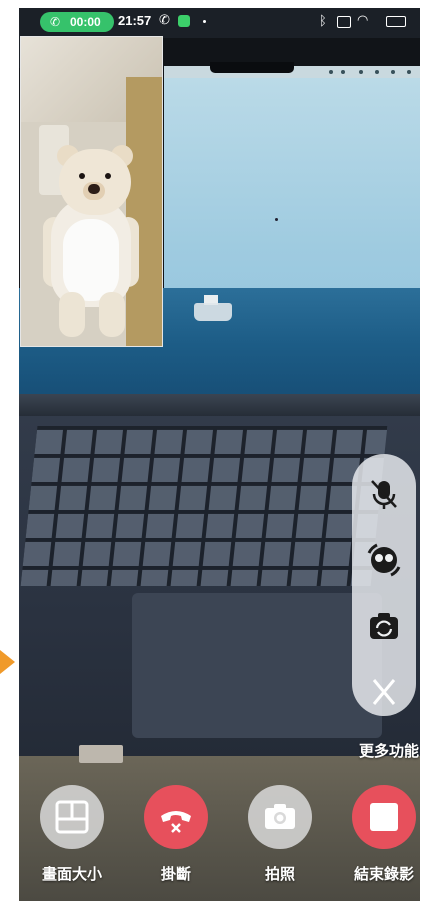  Describe the element at coordinates (91, 191) in the screenshot. I see `self-view-pip` at that location.